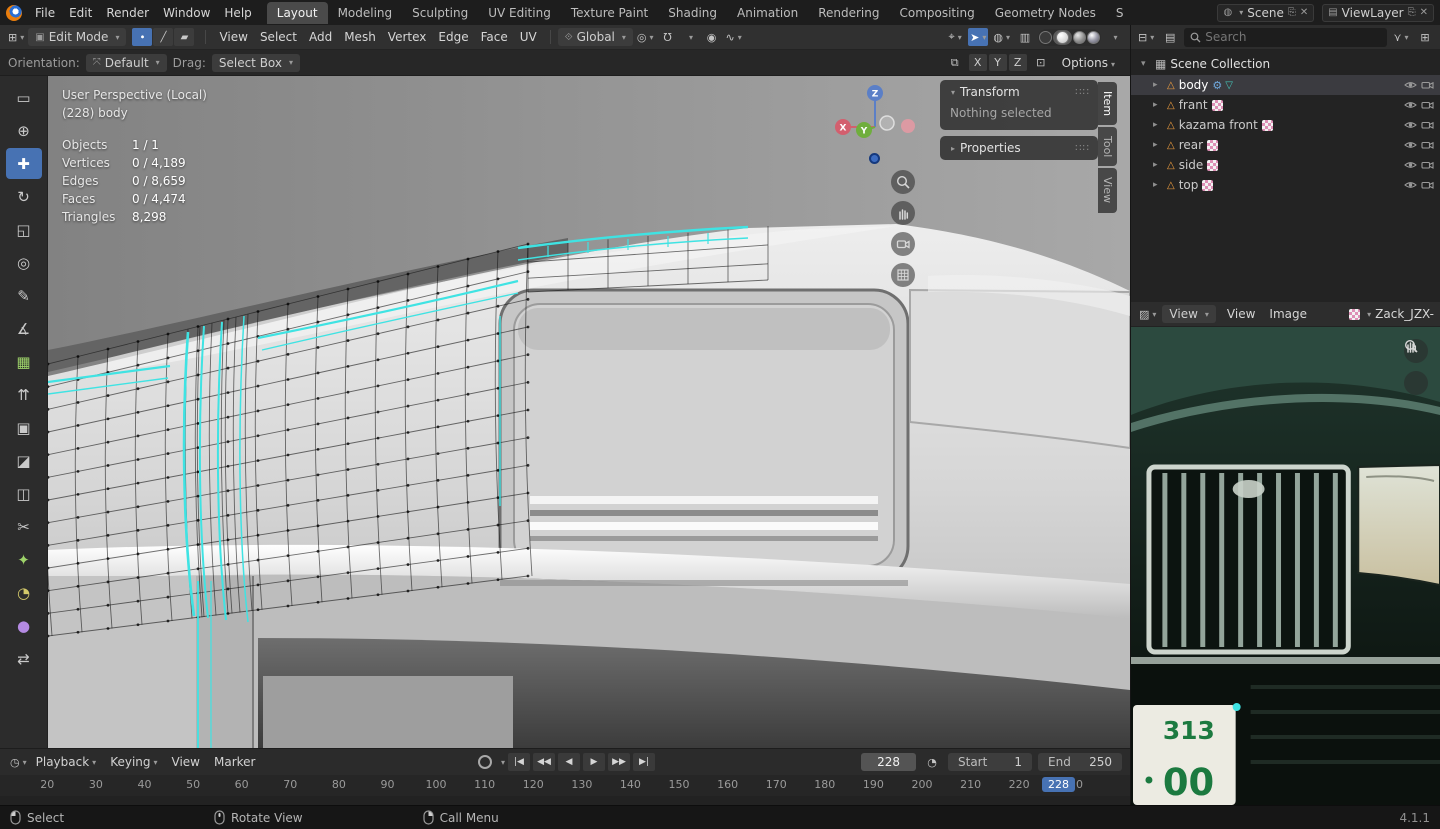 This screenshot has width=1440, height=829. Describe the element at coordinates (1288, 314) in the screenshot. I see `menu-item: Image` at that location.